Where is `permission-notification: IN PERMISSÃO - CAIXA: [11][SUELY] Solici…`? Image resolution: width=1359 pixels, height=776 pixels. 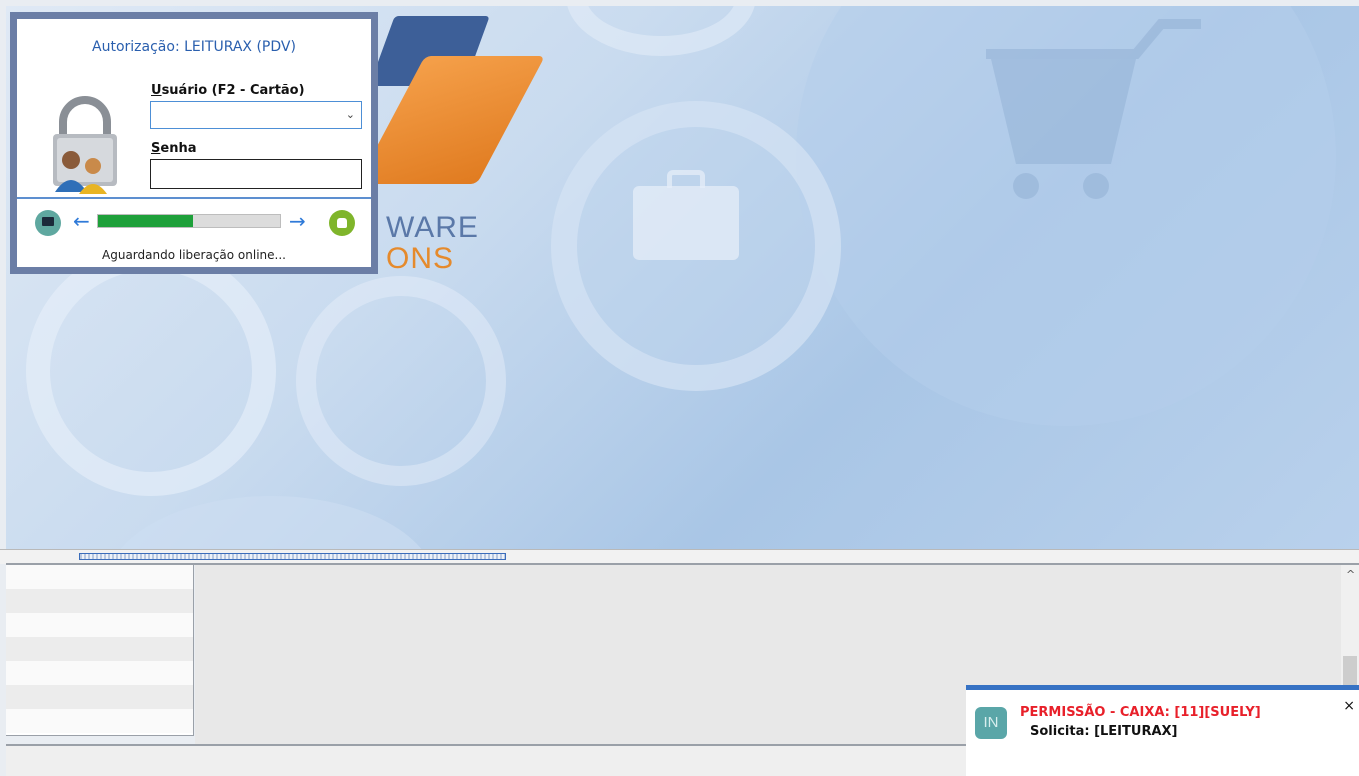 permission-notification: IN PERMISSÃO - CAIXA: [11][SUELY] Solici… is located at coordinates (1162, 730).